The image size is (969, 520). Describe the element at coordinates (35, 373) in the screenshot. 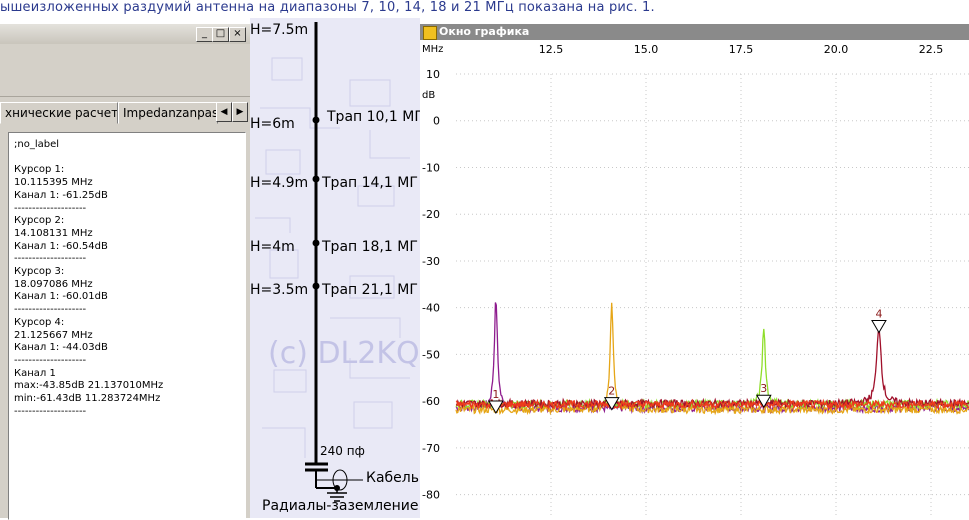

I see `readout-line: Канал 1` at that location.